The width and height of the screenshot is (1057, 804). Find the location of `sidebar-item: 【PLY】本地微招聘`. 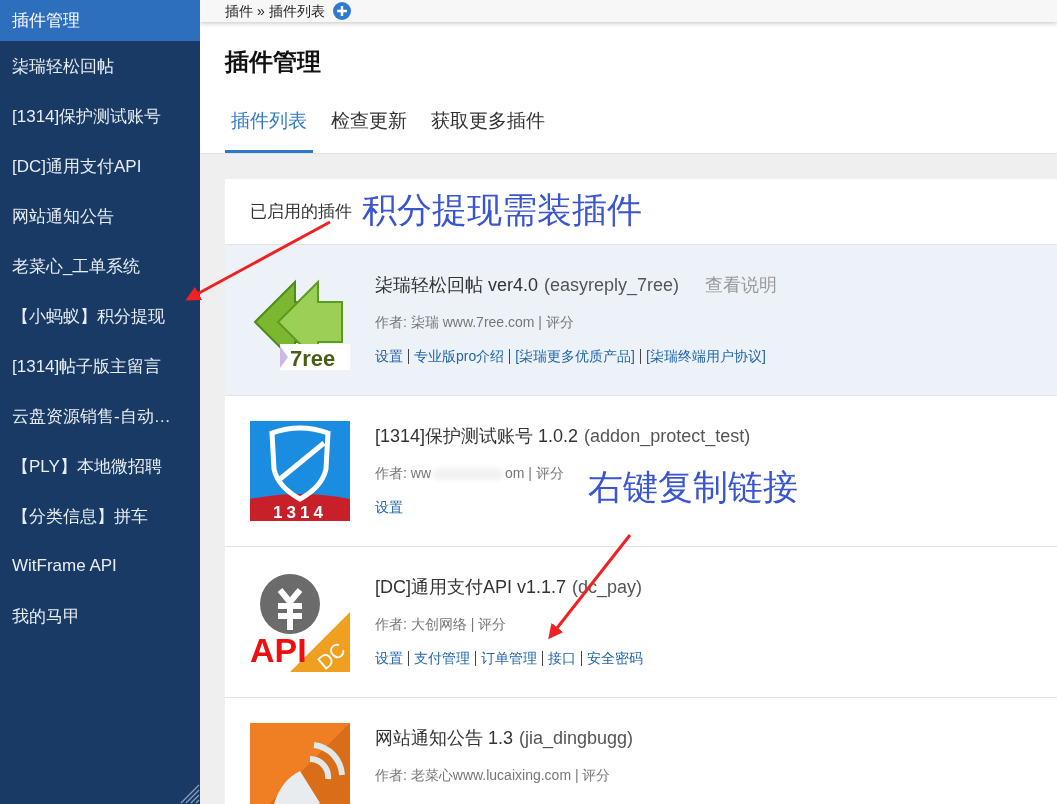

sidebar-item: 【PLY】本地微招聘 is located at coordinates (100, 466).